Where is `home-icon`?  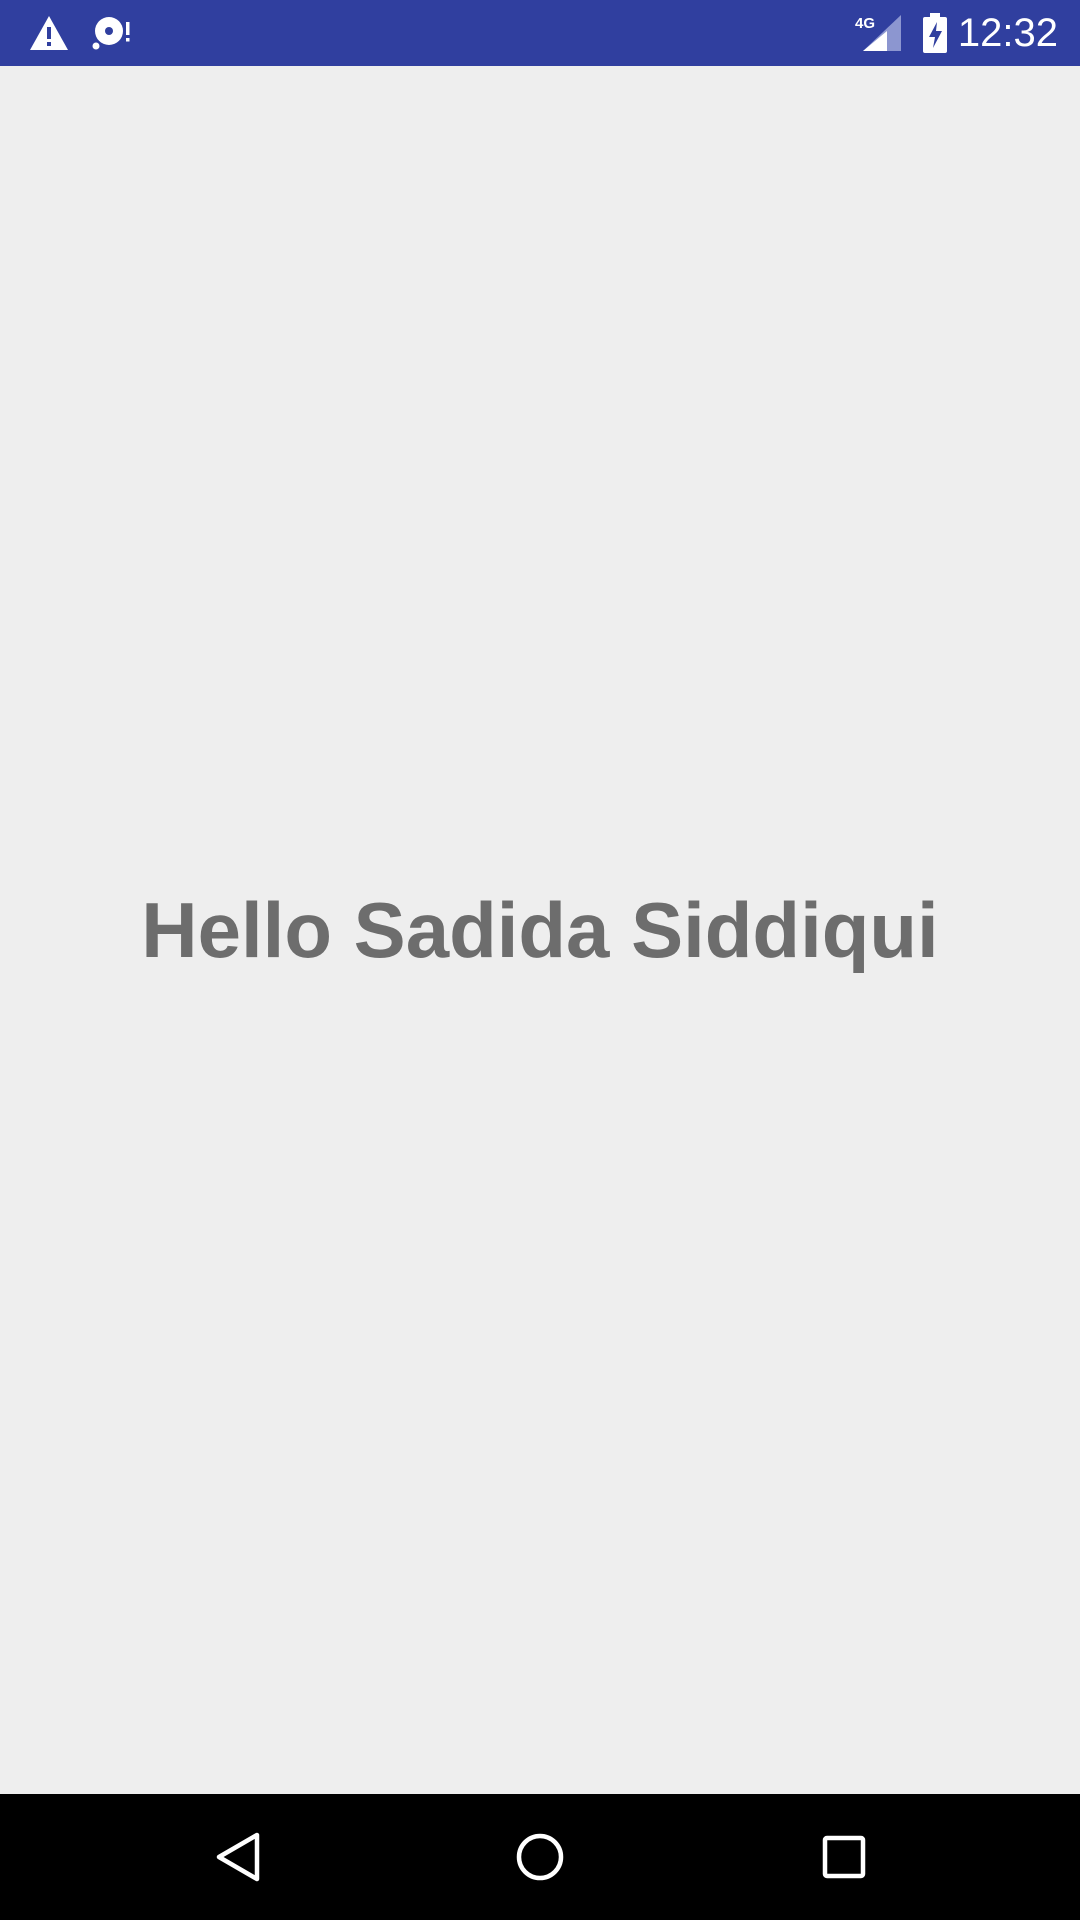
home-icon is located at coordinates (540, 1857).